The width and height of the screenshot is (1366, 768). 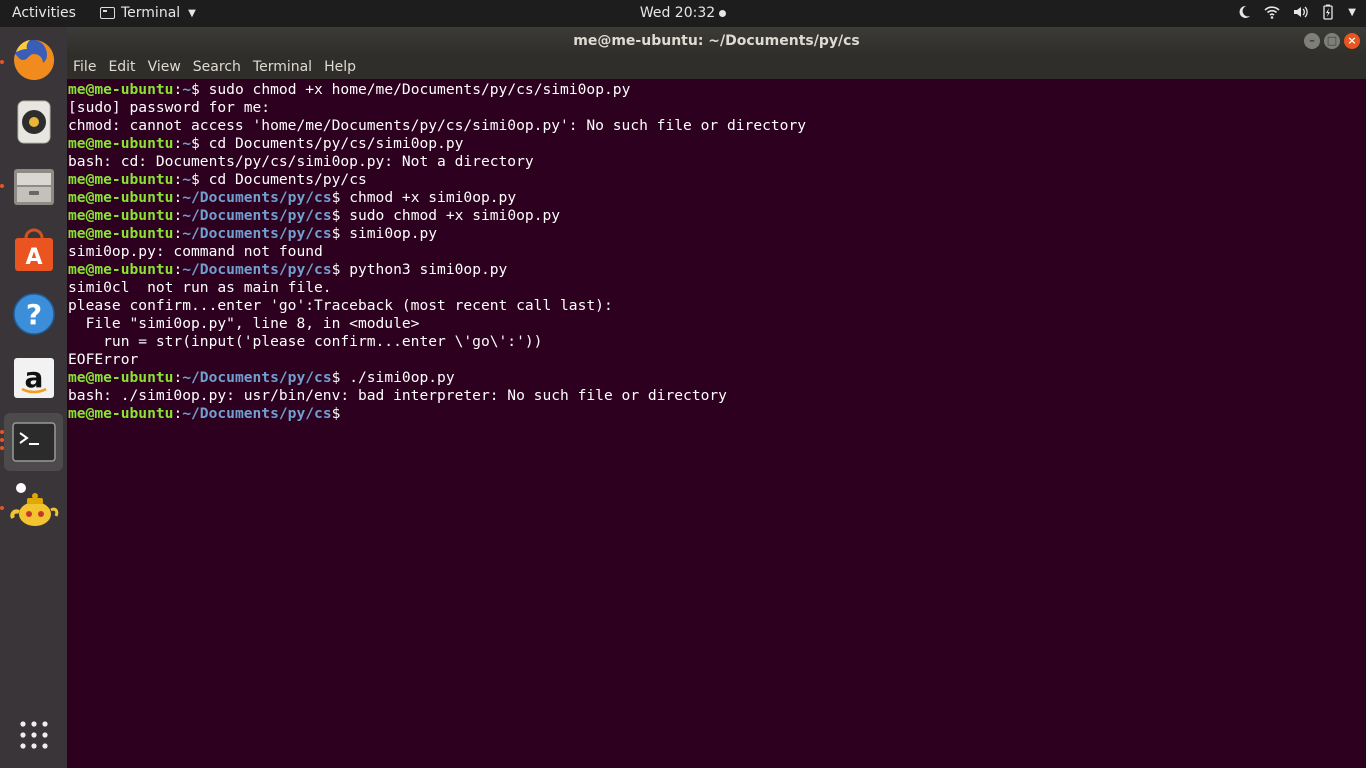 I want to click on dock-item-software-center: A, so click(x=33, y=250).